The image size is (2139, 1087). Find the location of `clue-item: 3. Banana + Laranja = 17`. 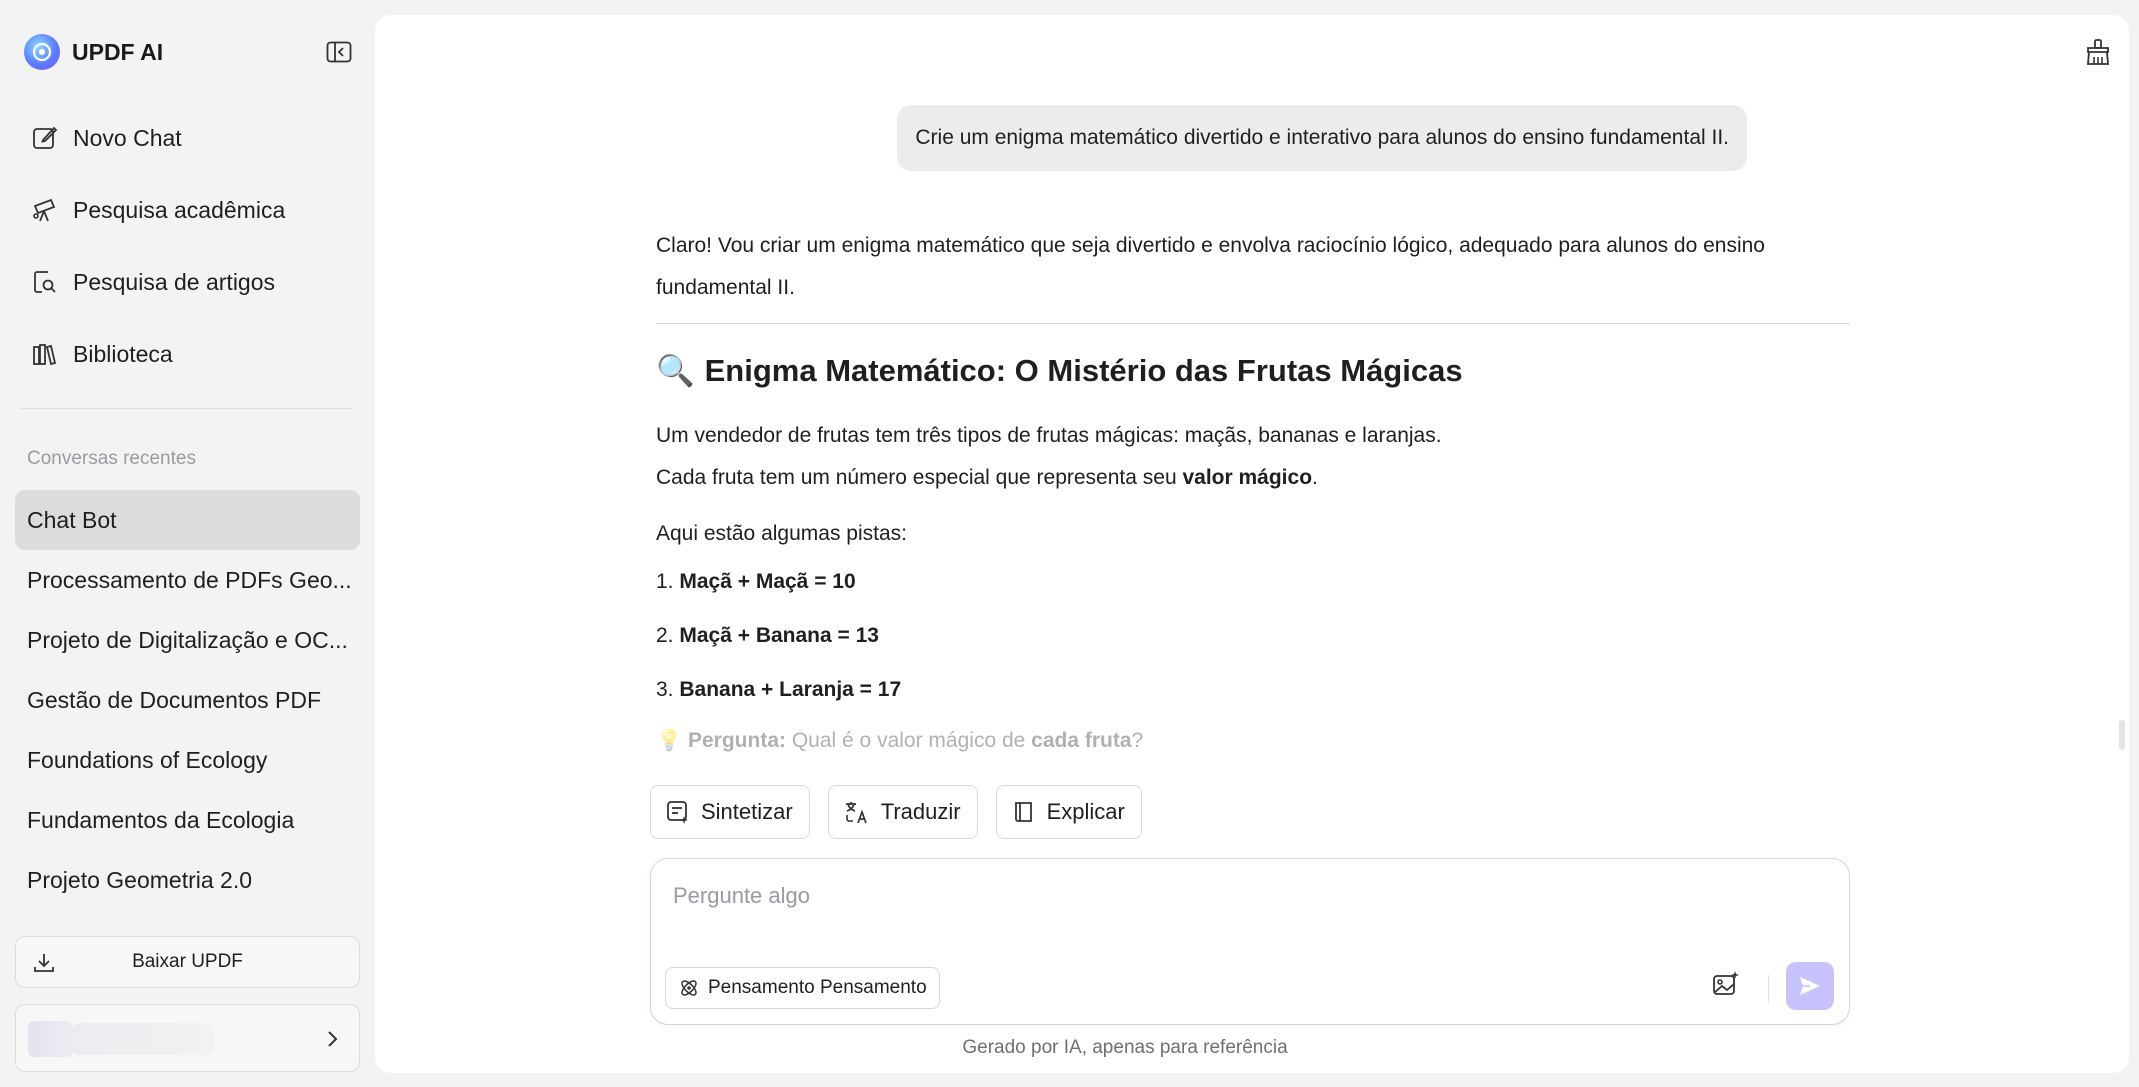

clue-item: 3. Banana + Laranja = 17 is located at coordinates (1253, 690).